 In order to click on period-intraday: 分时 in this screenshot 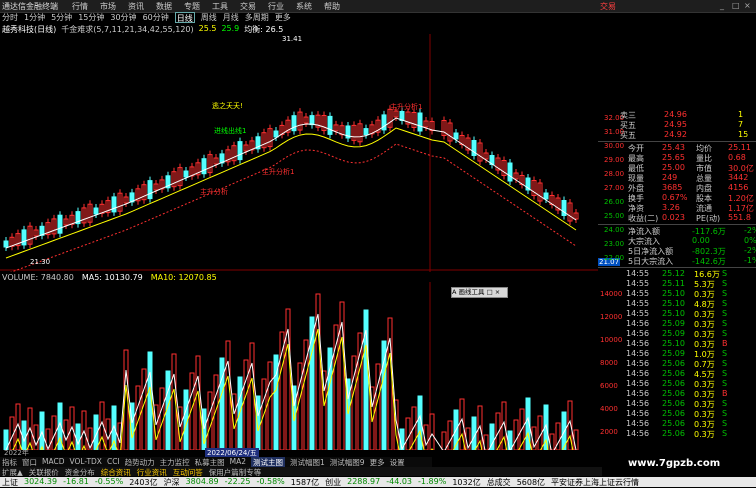, I will do `click(10, 17)`.